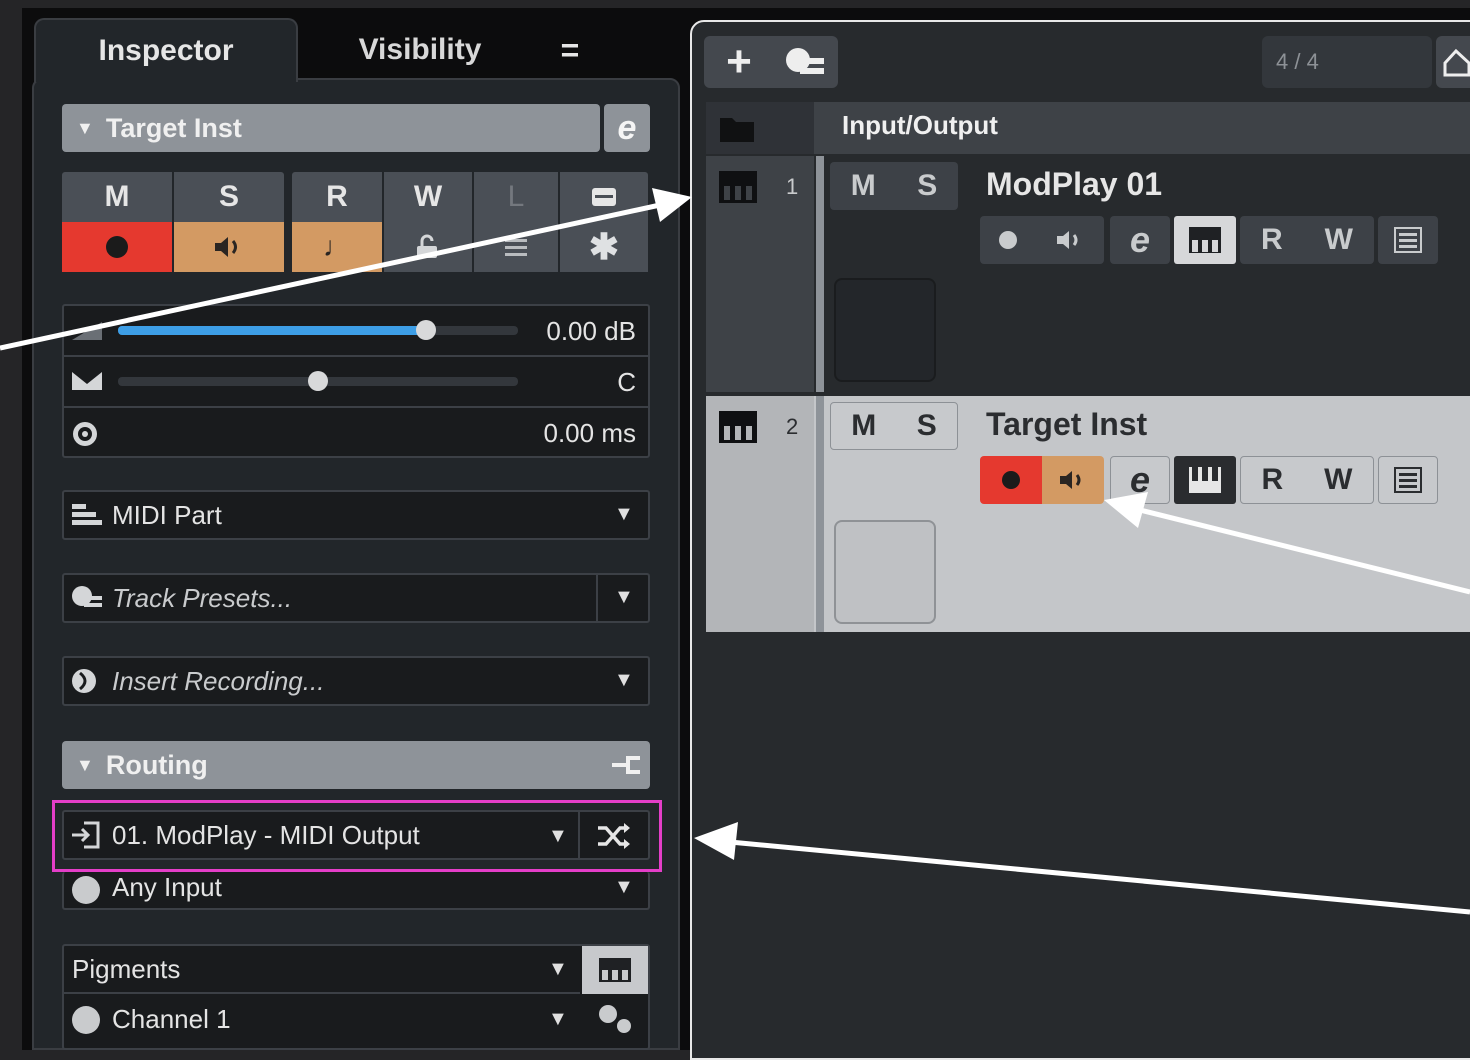  Describe the element at coordinates (1082, 868) in the screenshot. I see `arrow-to-midi-input` at that location.